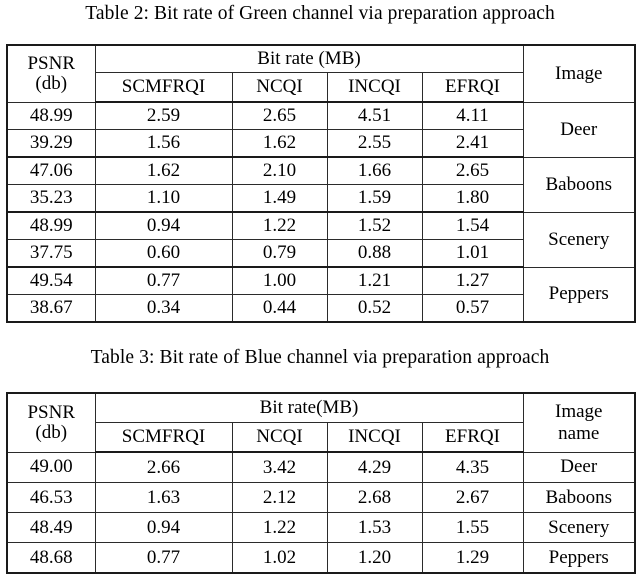  Describe the element at coordinates (163, 198) in the screenshot. I see `cell-scmfrqi: 1.10` at that location.